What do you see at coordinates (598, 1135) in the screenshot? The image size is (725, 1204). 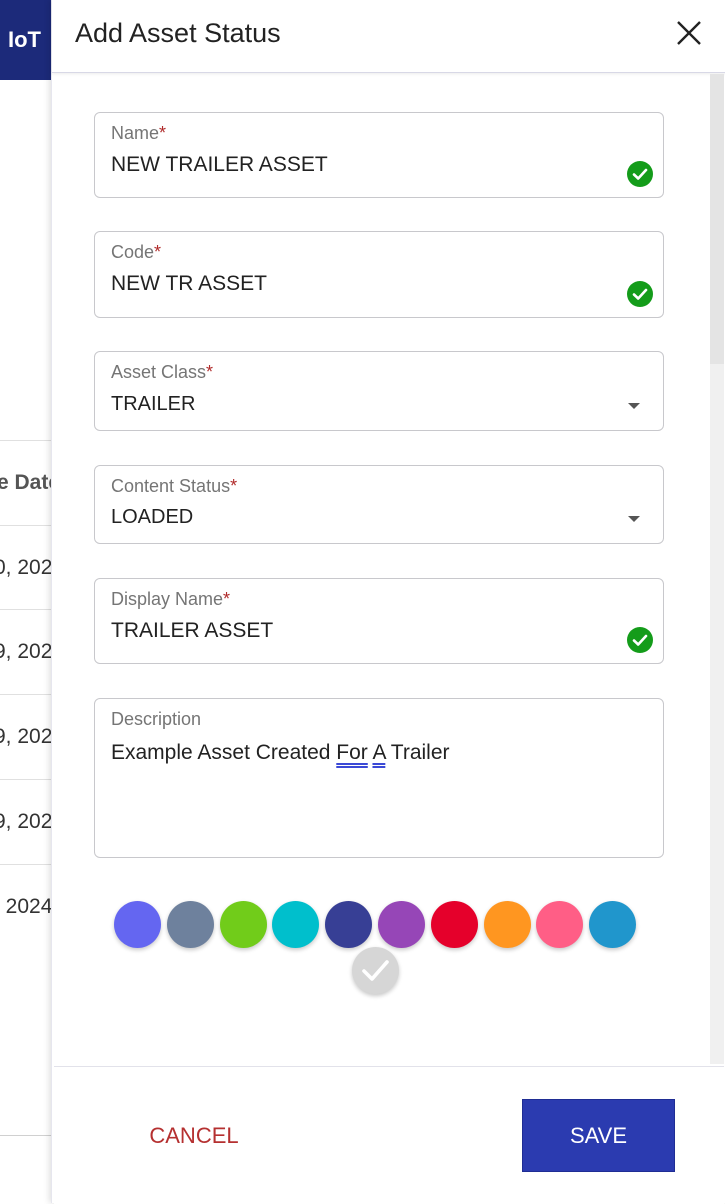 I see `save-button: SAVE` at bounding box center [598, 1135].